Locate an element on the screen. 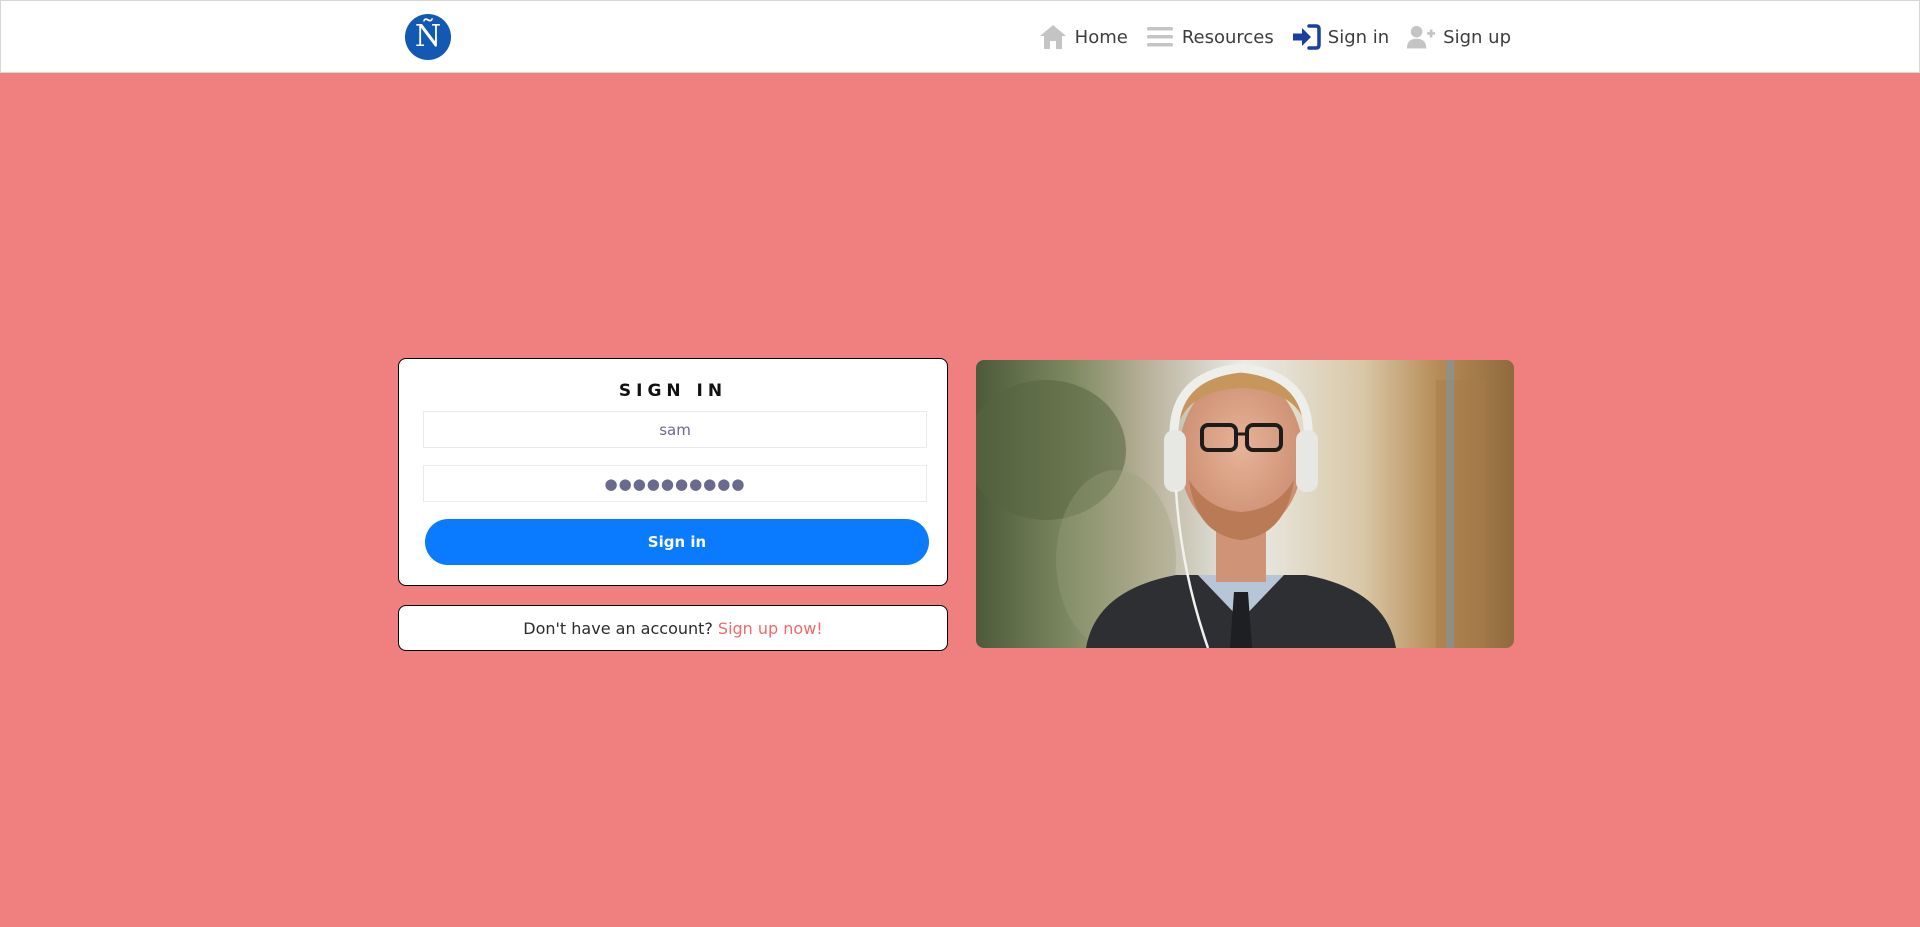 This screenshot has width=1920, height=927. sign-in-card: SIGN IN Sign in is located at coordinates (673, 472).